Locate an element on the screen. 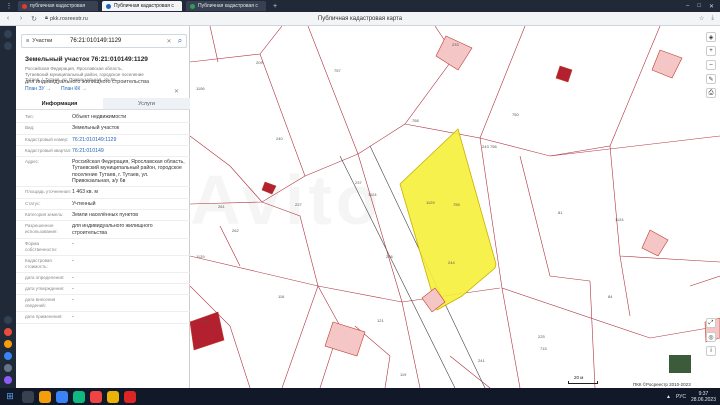  zoom-in-icon: + is located at coordinates (711, 51).